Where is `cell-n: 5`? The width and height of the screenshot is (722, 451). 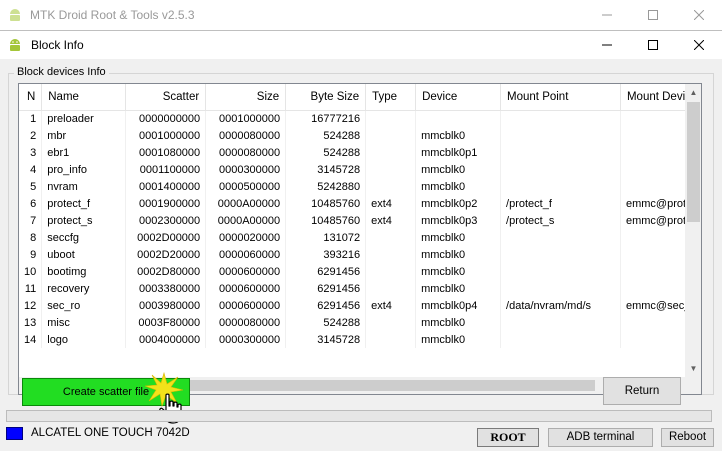 cell-n: 5 is located at coordinates (31, 186).